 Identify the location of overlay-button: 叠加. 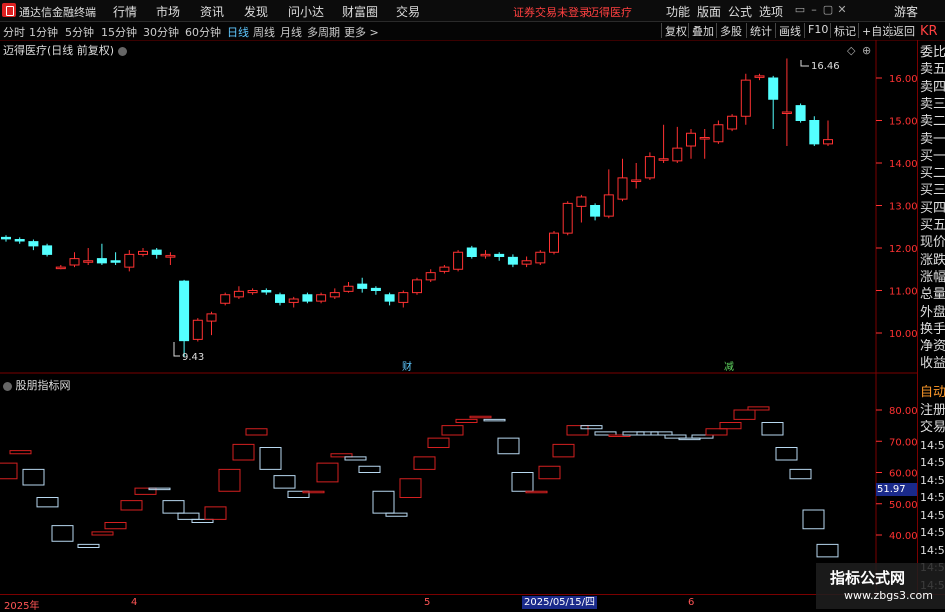
(702, 30).